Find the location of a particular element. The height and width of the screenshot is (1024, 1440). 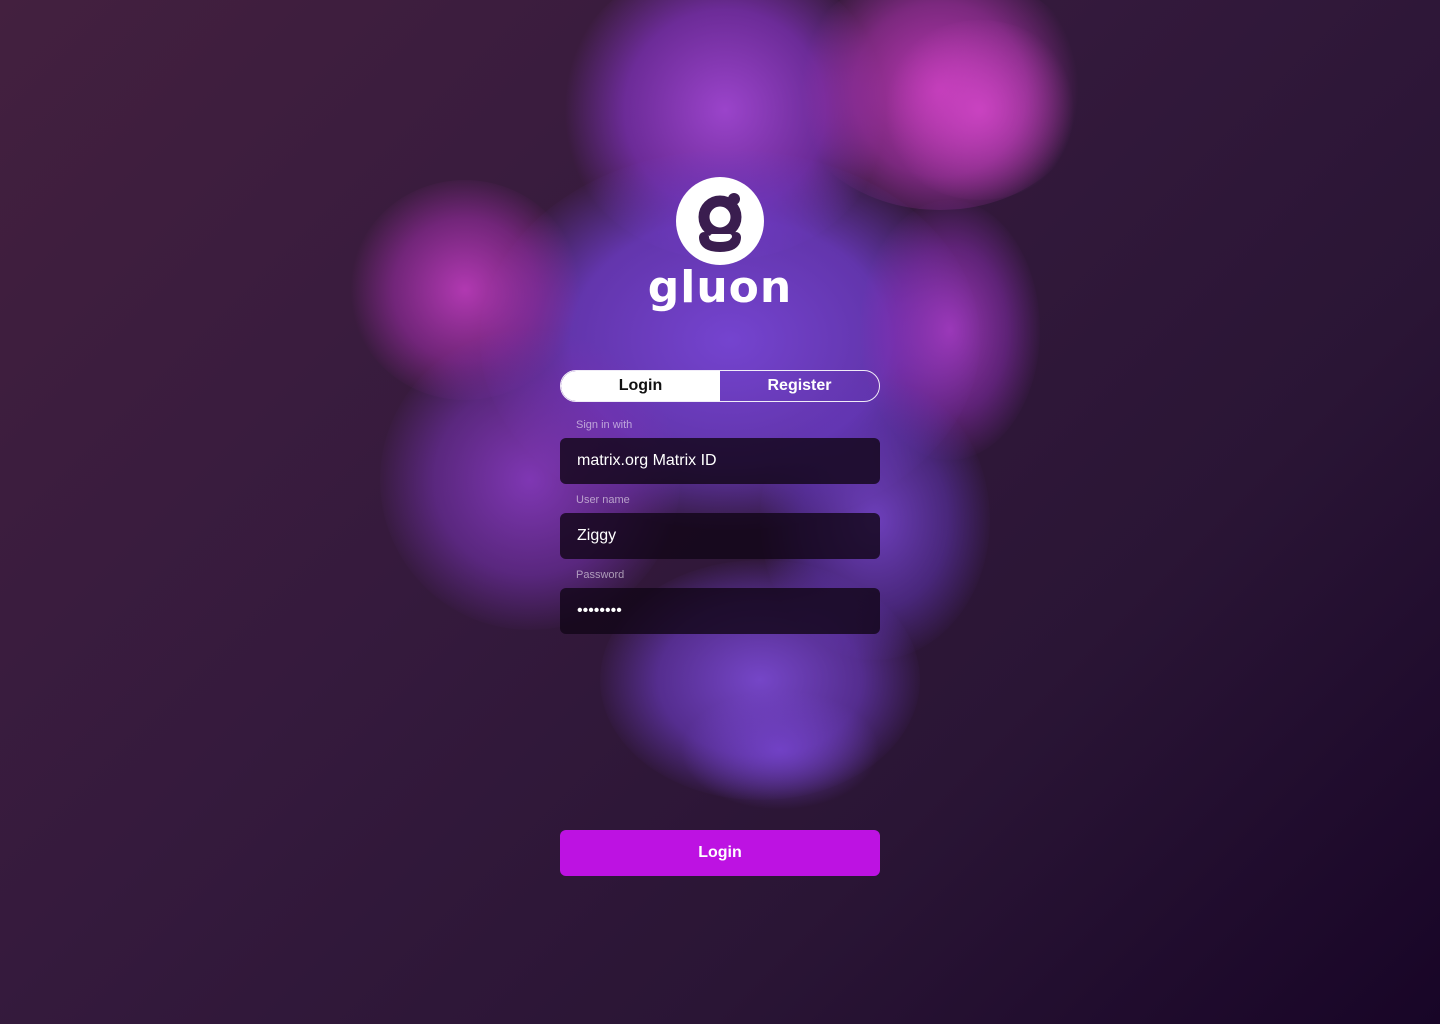

password-label: Password is located at coordinates (600, 575).